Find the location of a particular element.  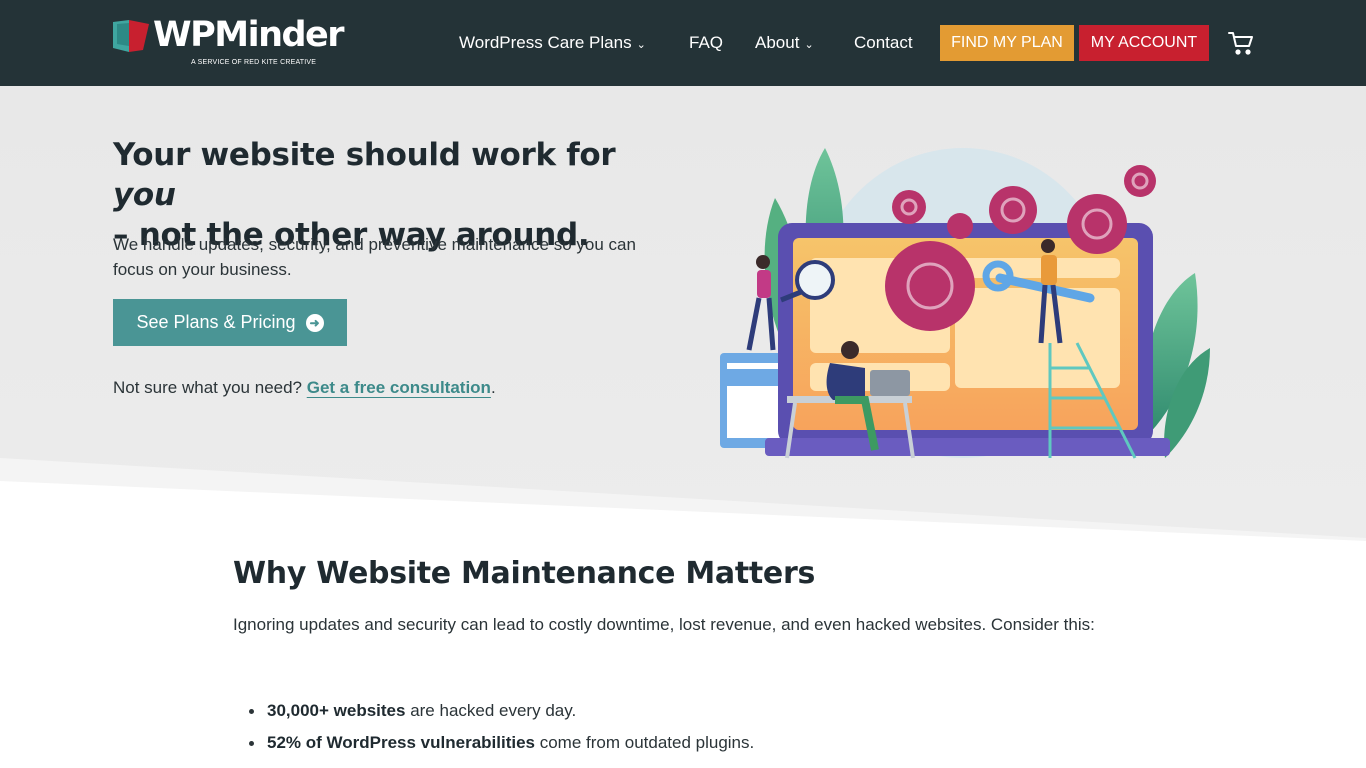

maintenance-illustration is located at coordinates (965, 303).